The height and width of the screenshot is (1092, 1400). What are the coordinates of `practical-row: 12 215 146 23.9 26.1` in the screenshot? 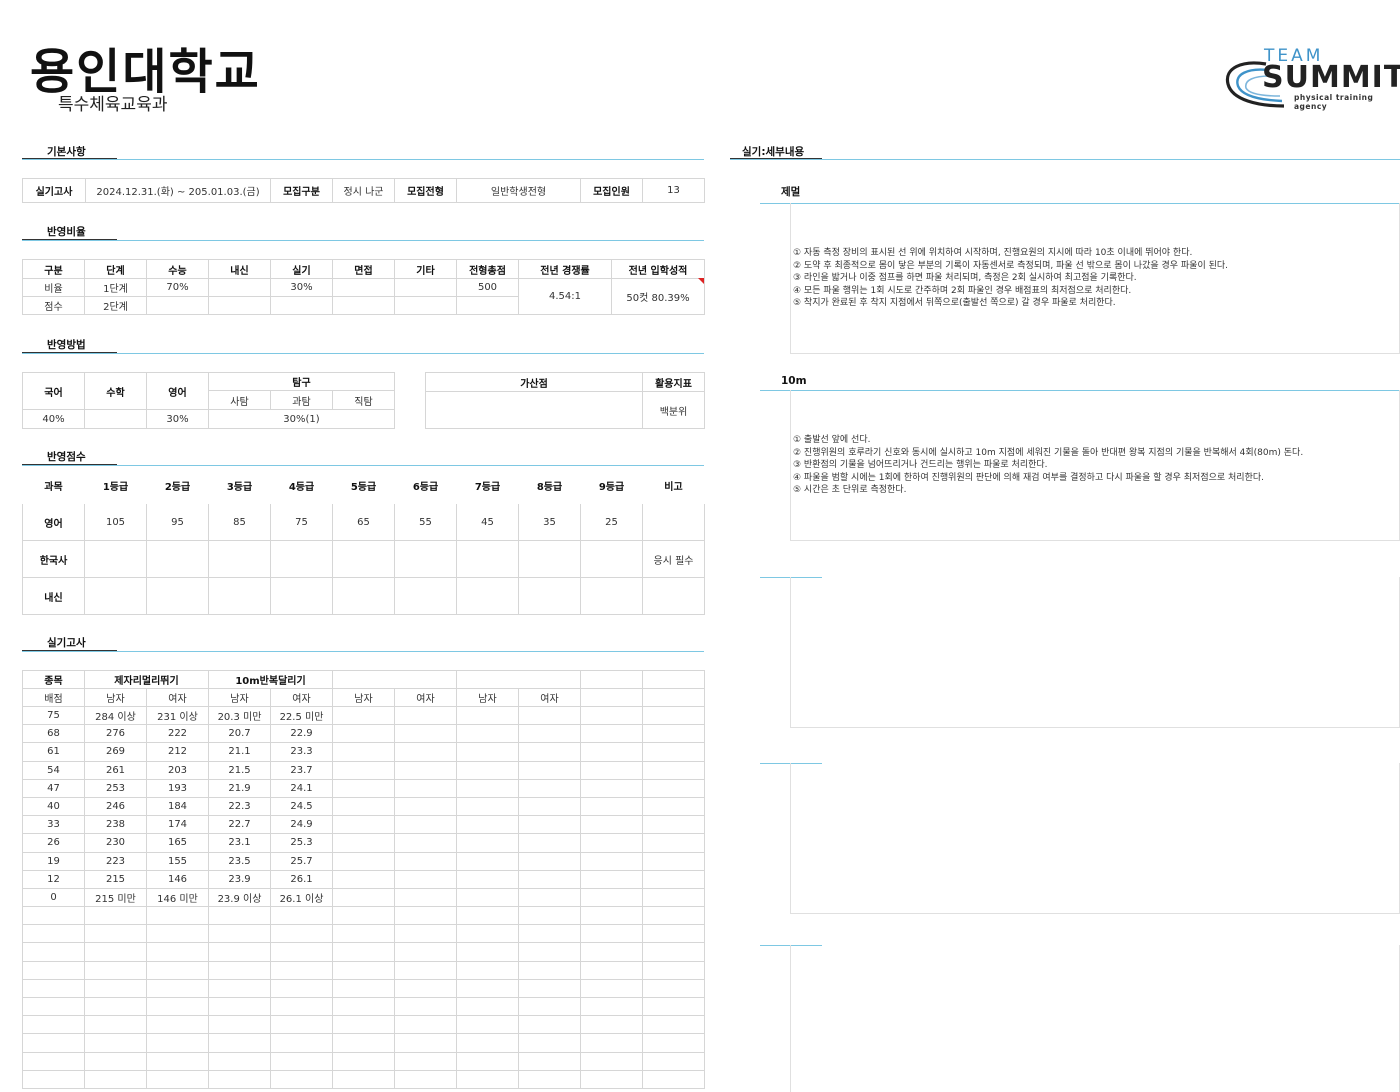 It's located at (363, 879).